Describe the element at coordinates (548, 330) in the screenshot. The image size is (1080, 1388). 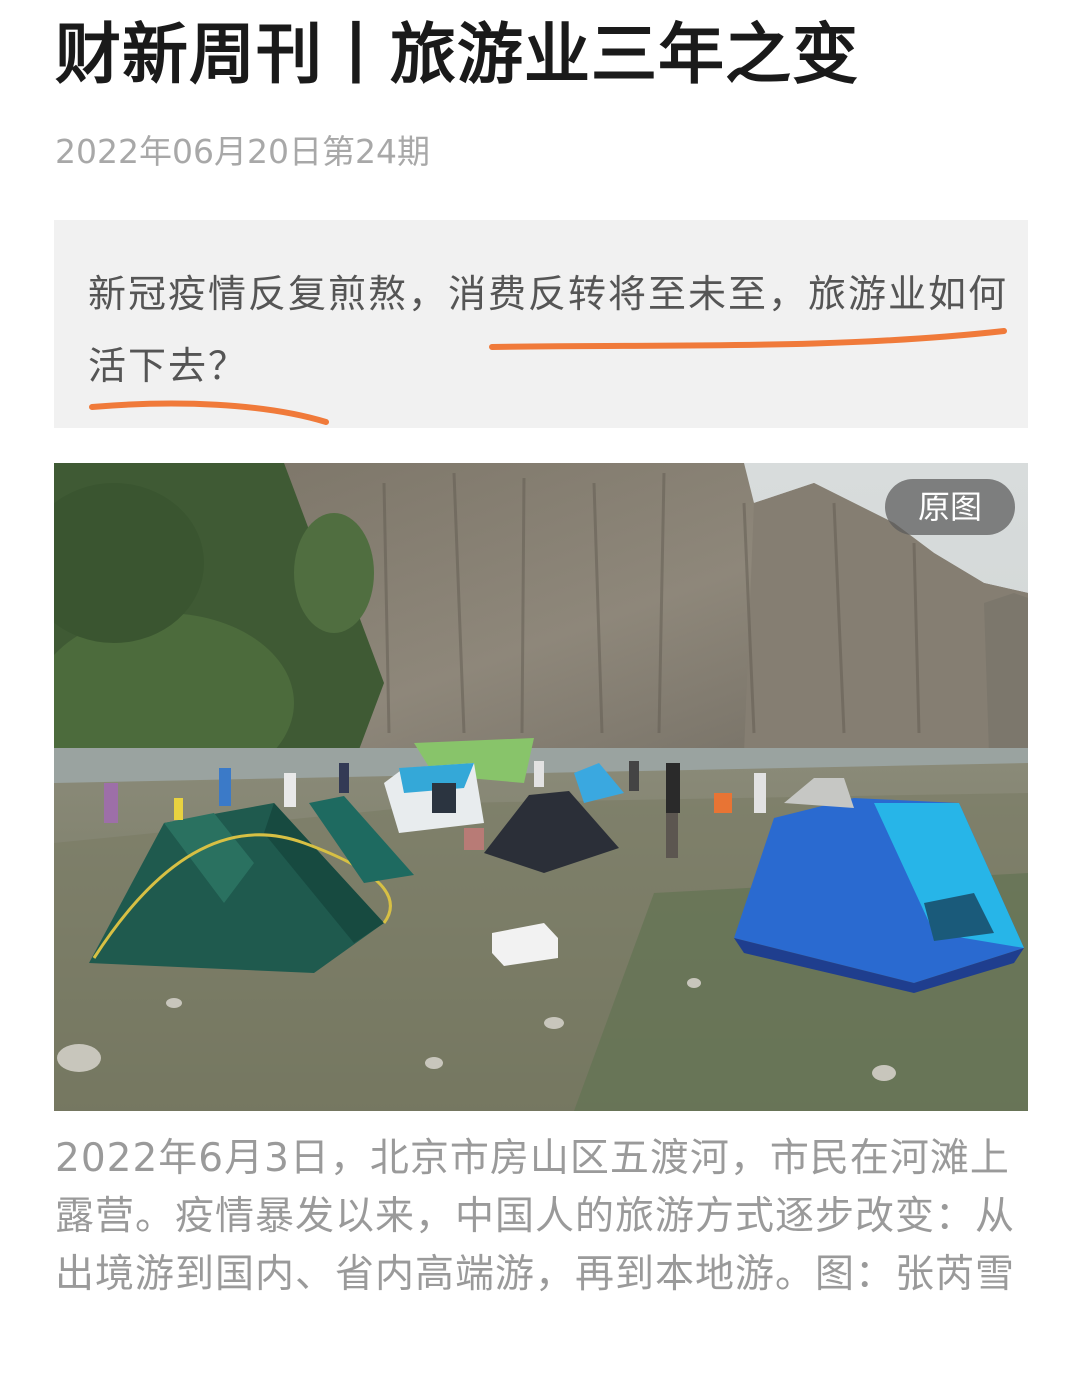
I see `summary-text: 新冠疫情反复煎熬，消费反转将至未至，旅游业如何活下去？` at that location.